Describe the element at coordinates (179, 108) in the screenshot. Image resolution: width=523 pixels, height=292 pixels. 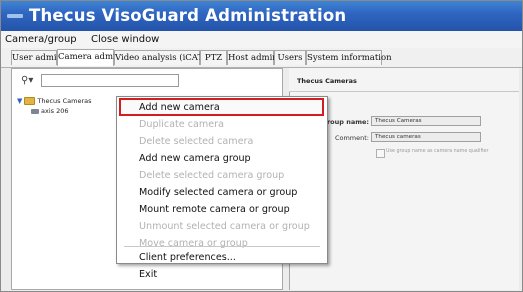
I see `menu-item-add-new-camera: Add new camera` at that location.